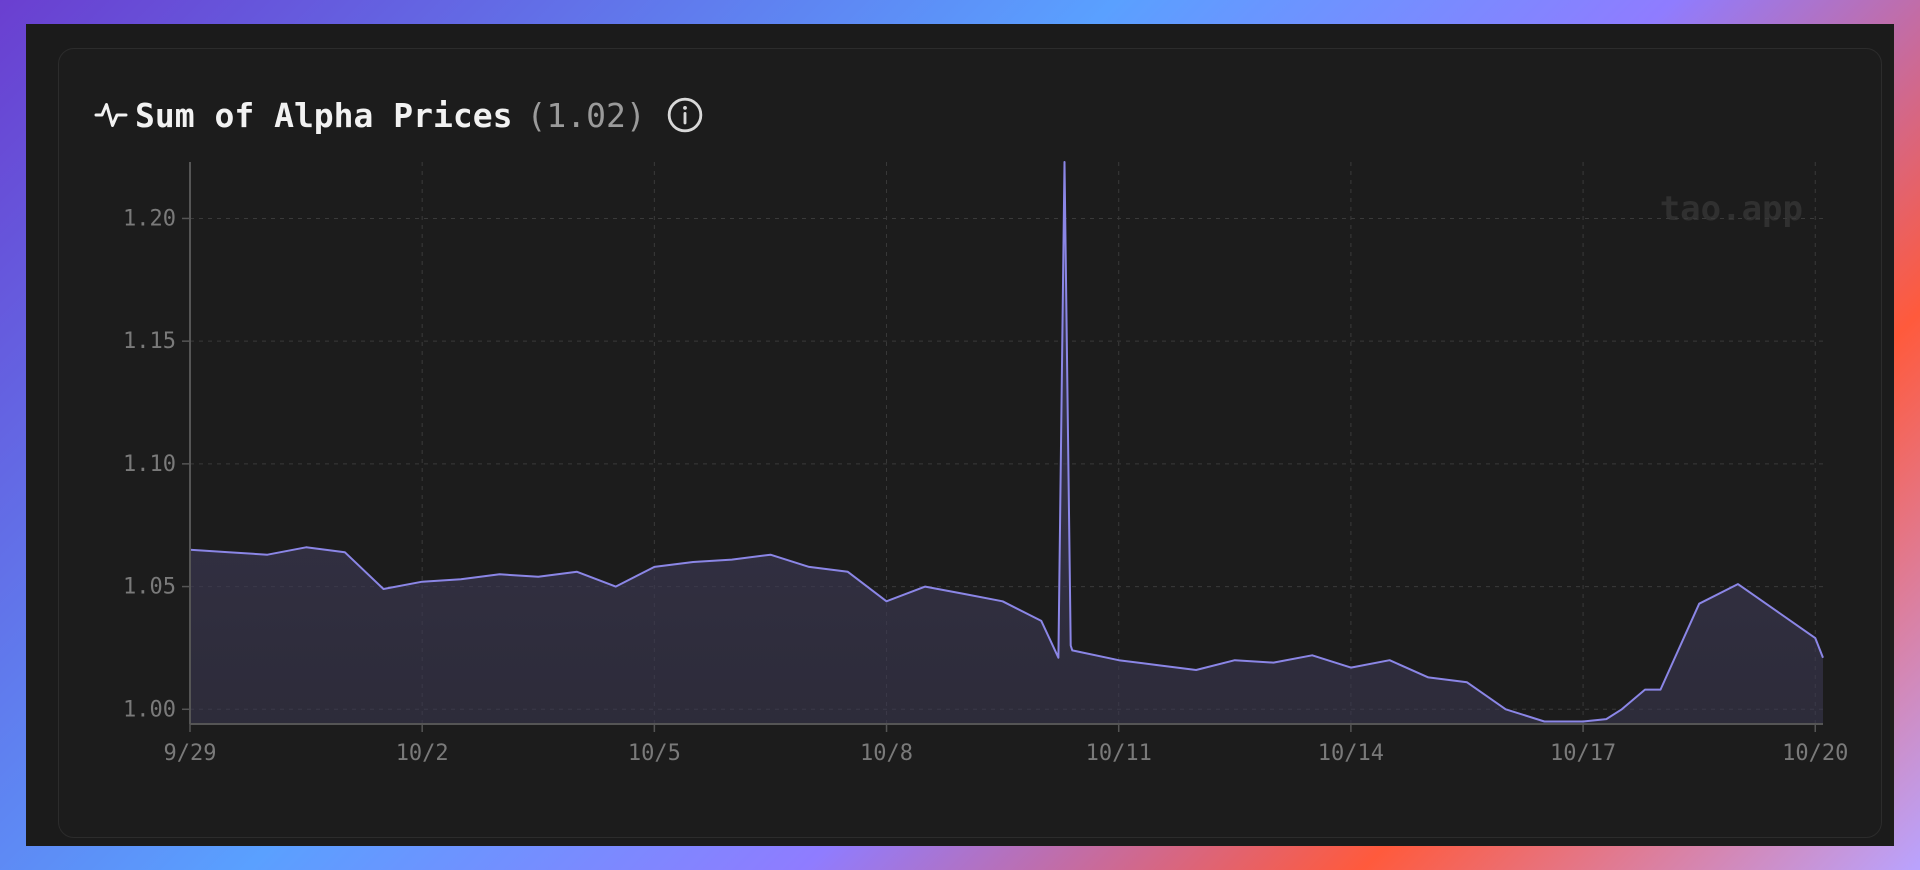 This screenshot has height=870, width=1920. What do you see at coordinates (1583, 753) in the screenshot?
I see `x-tick-label: 10/17` at bounding box center [1583, 753].